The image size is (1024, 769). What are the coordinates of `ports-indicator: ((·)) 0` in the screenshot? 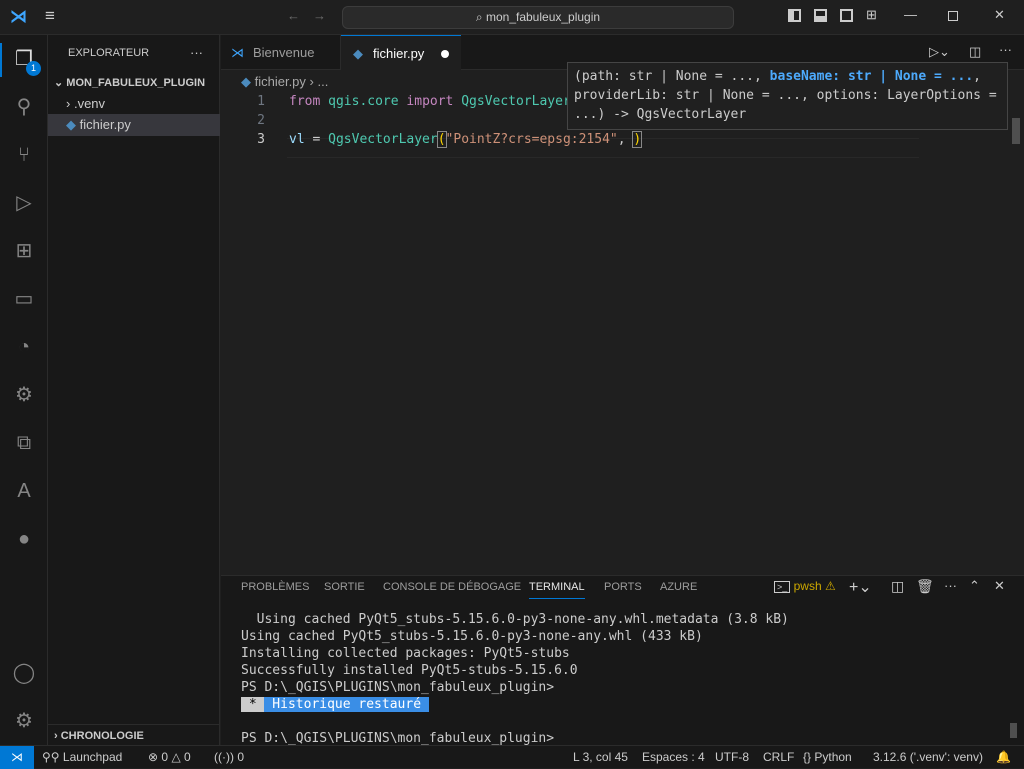 It's located at (229, 757).